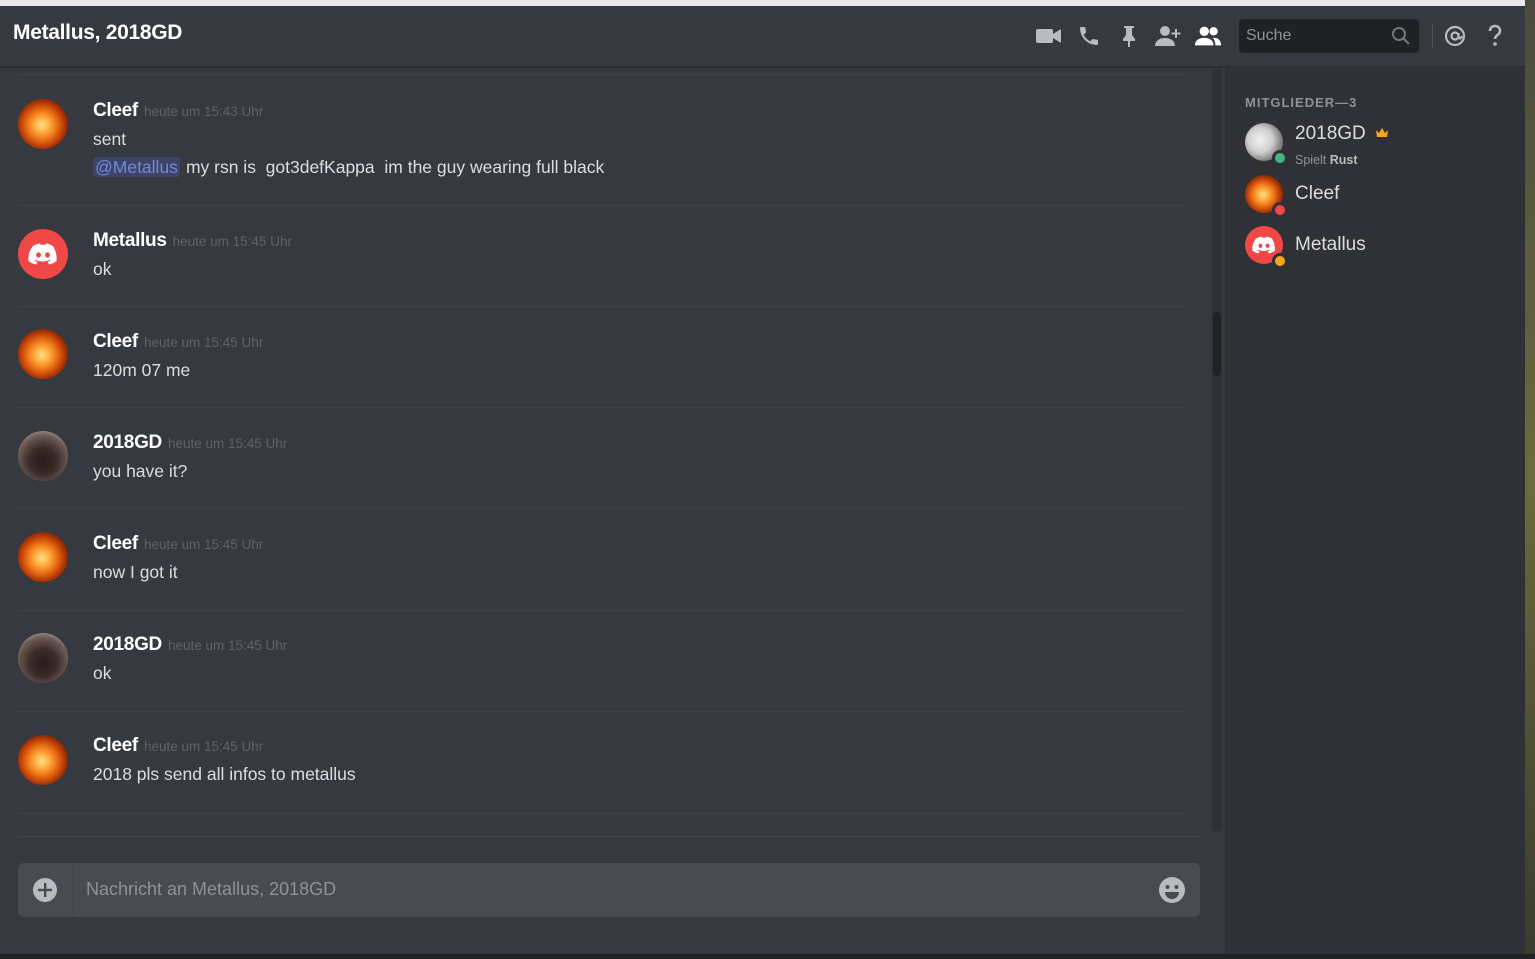 Image resolution: width=1535 pixels, height=959 pixels. Describe the element at coordinates (1342, 134) in the screenshot. I see `member-name: 2018GD` at that location.